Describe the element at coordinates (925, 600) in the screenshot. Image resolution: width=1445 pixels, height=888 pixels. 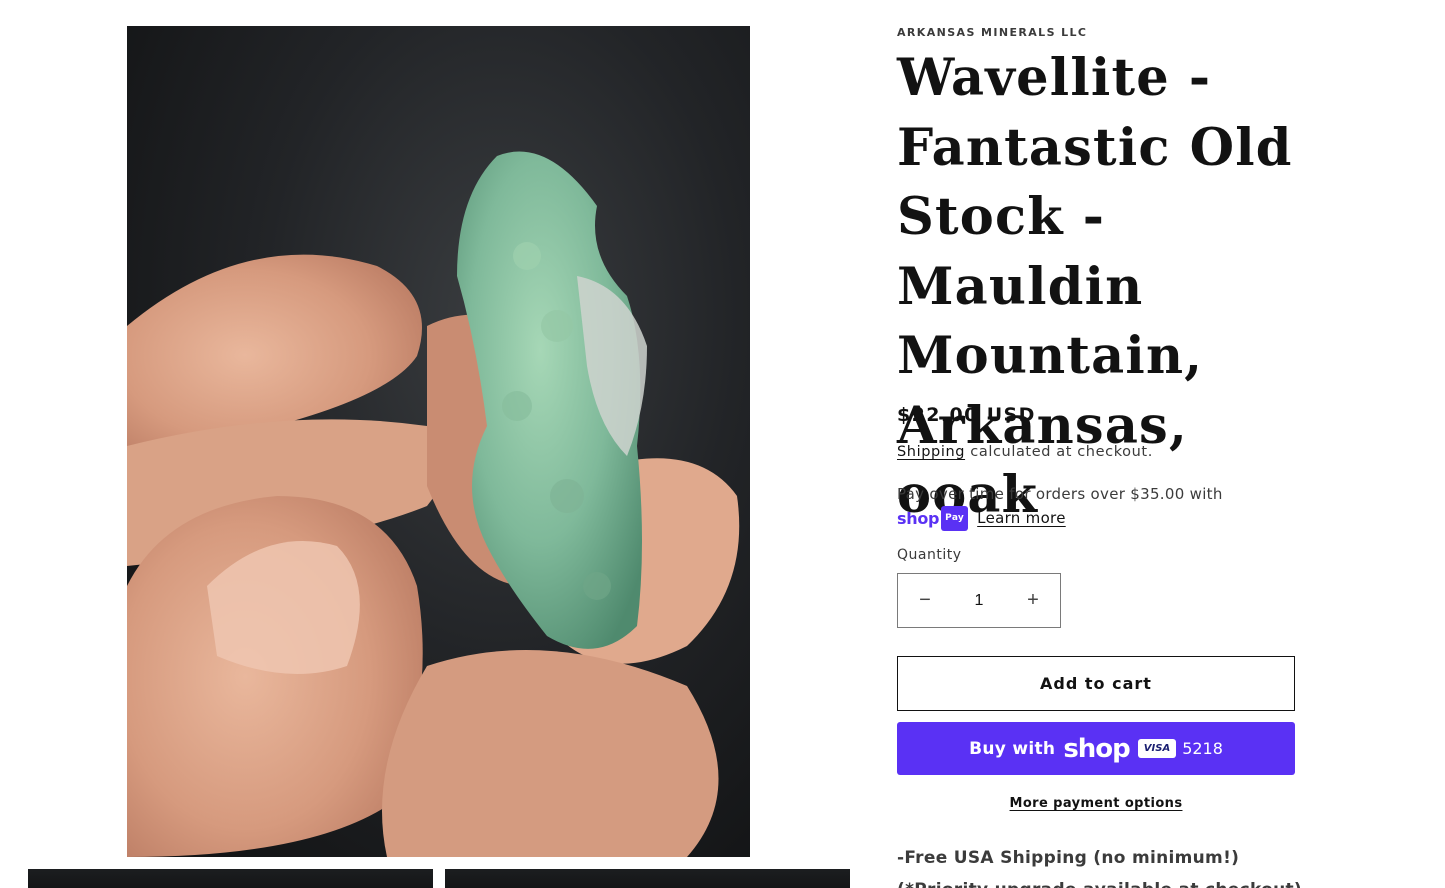
I see `quantity-decrease-button: −` at that location.